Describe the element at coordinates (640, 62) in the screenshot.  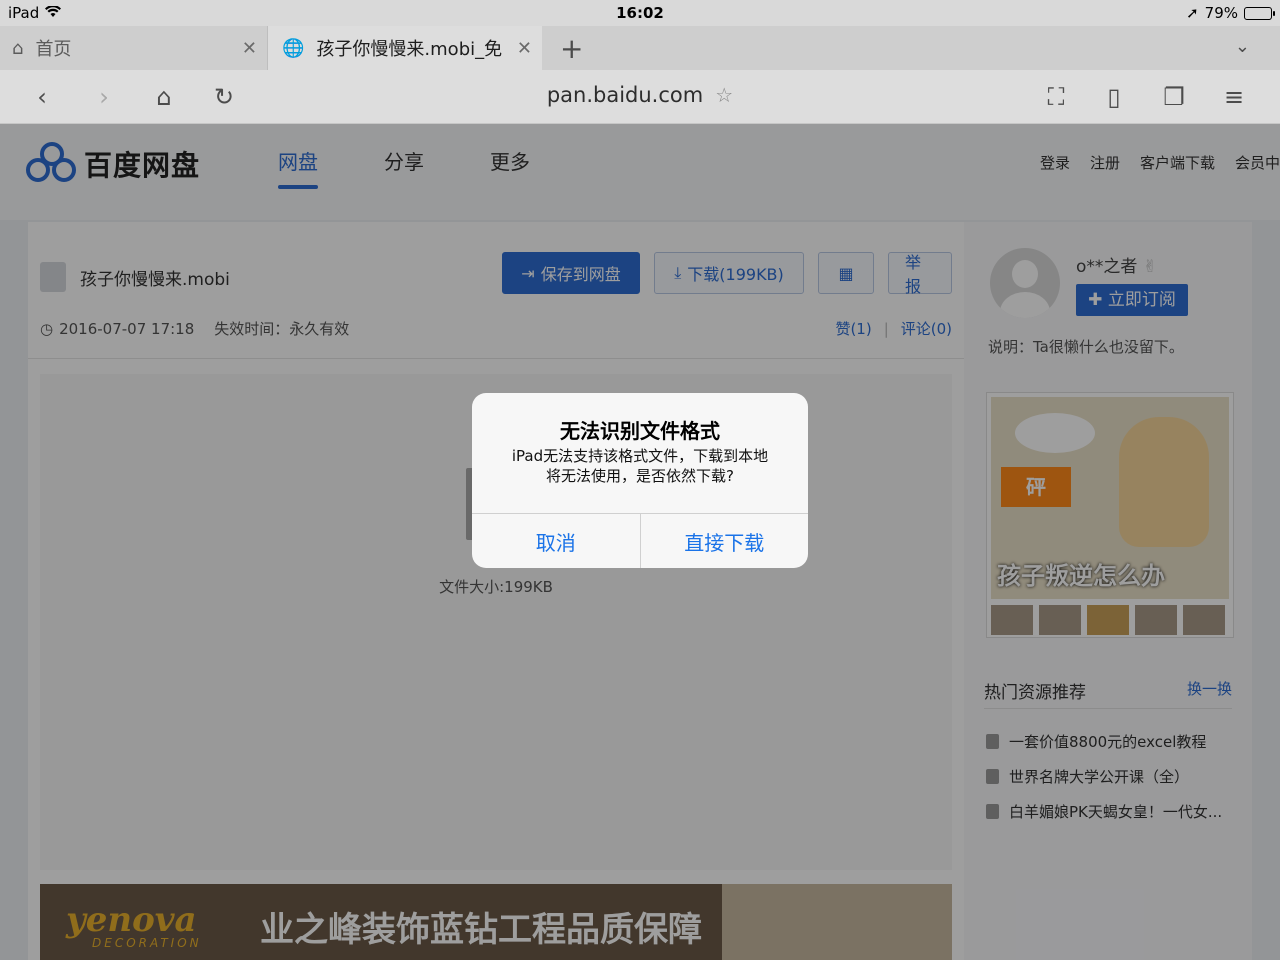
I see `modal-backdrop-top` at that location.